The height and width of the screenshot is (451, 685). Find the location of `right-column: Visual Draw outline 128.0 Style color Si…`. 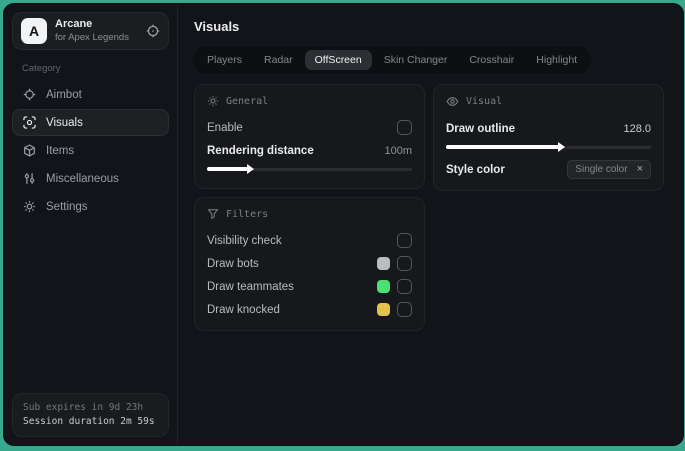

right-column: Visual Draw outline 128.0 Style color Si… is located at coordinates (548, 137).